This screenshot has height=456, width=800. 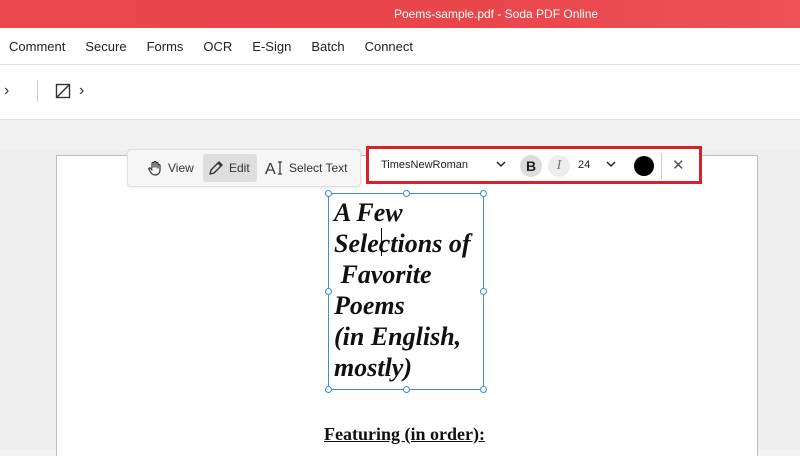 I want to click on menu-secure: Secure, so click(x=105, y=46).